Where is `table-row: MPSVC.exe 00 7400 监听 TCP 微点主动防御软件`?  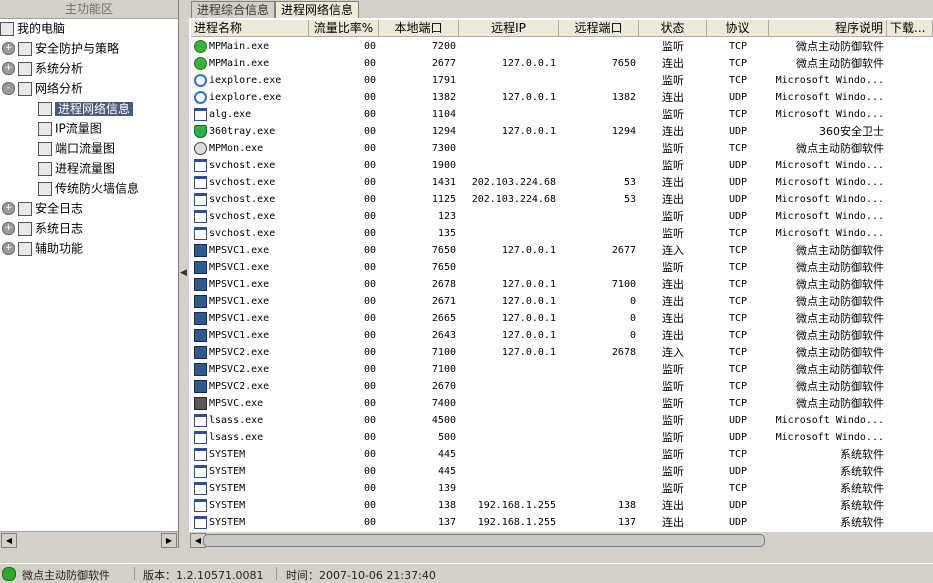
table-row: MPSVC.exe 00 7400 监听 TCP 微点主动防御软件 is located at coordinates (561, 403).